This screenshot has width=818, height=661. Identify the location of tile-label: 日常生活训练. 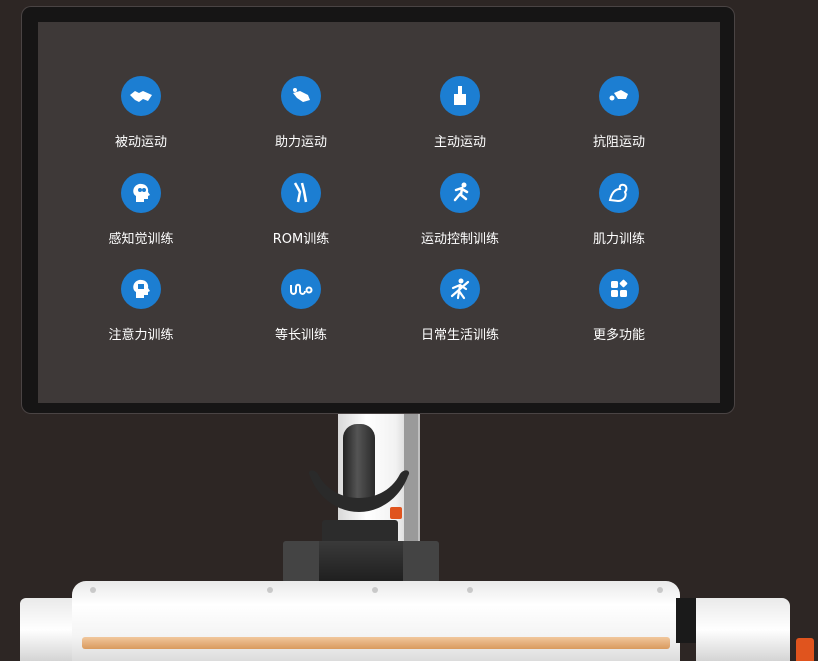
(459, 335).